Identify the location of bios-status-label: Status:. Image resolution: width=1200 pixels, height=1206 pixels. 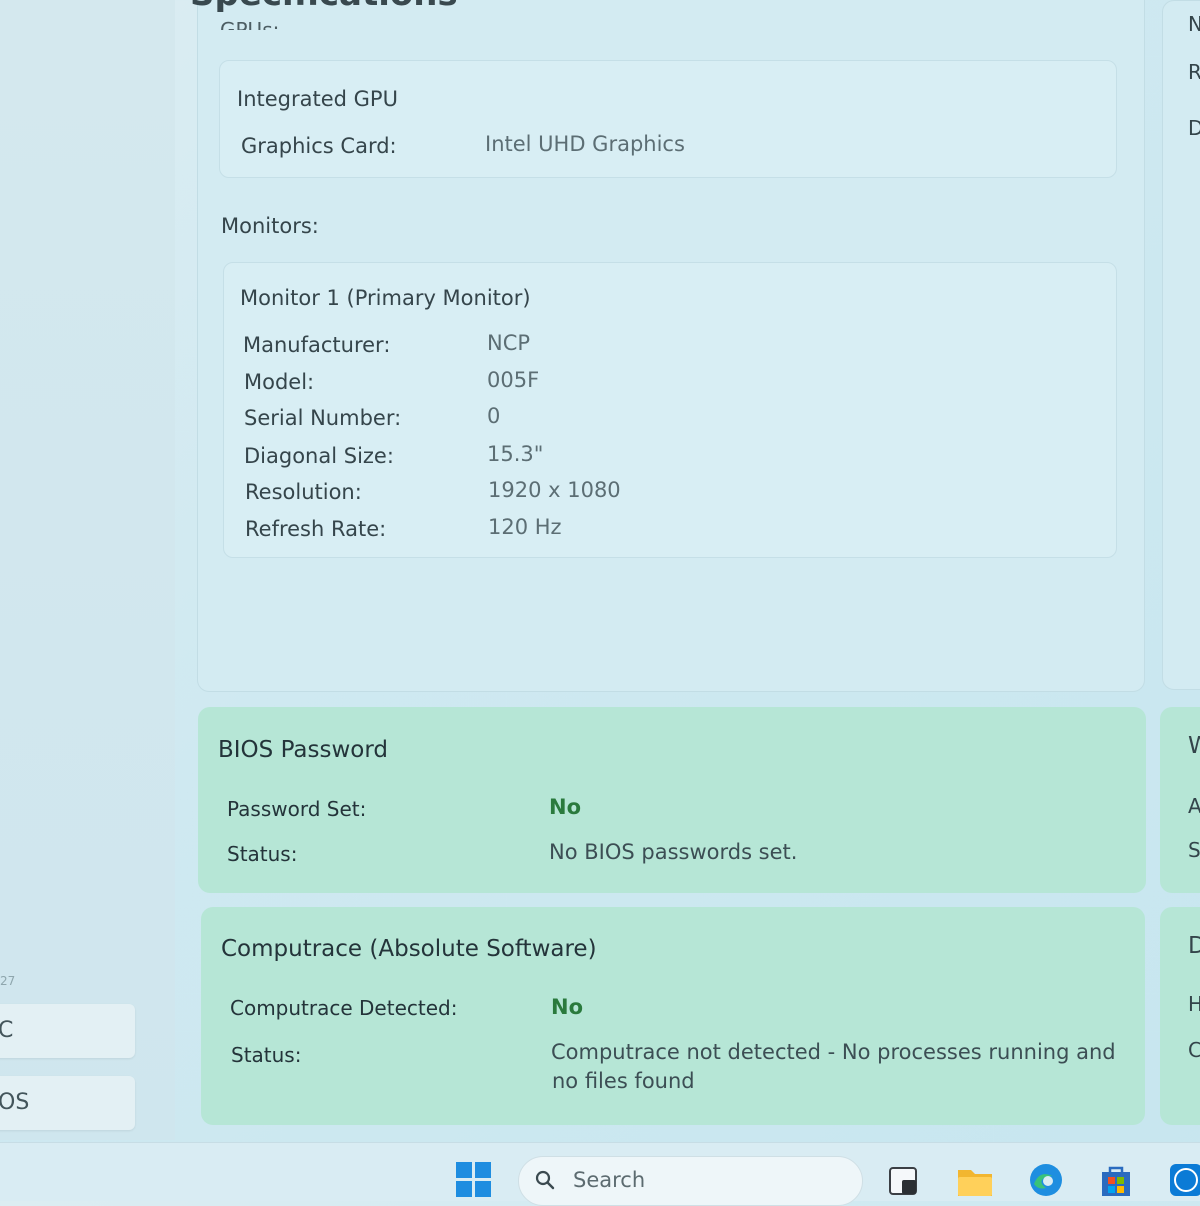
(262, 854).